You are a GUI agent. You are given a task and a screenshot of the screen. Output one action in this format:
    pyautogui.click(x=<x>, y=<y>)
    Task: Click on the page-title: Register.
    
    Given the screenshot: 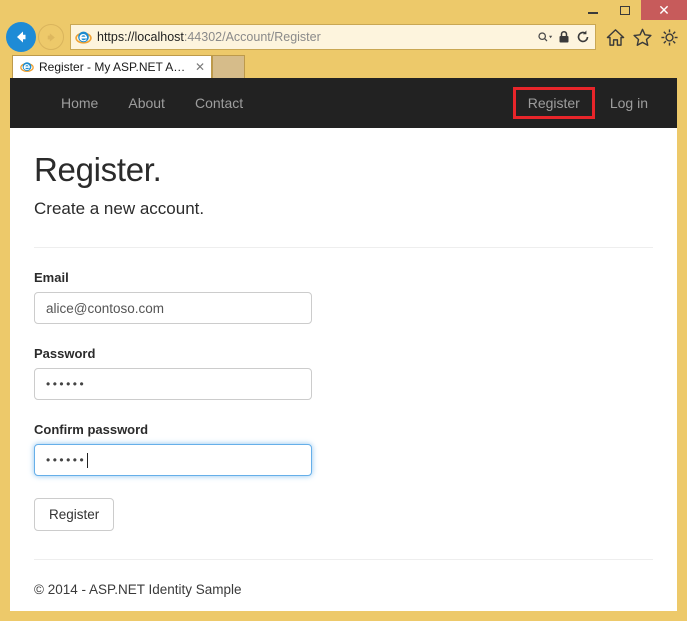 What is the action you would take?
    pyautogui.click(x=98, y=169)
    